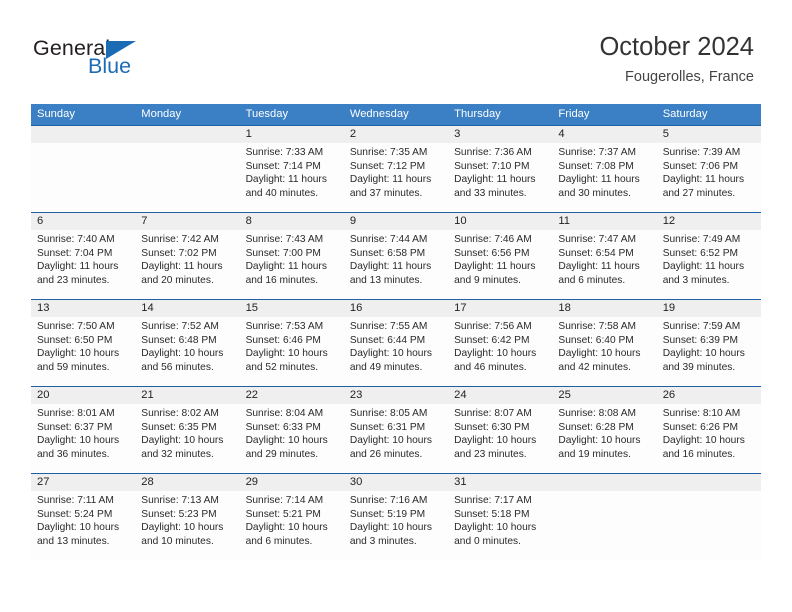 The width and height of the screenshot is (792, 612). I want to click on sunrise-text: Sunrise: 7:13 AM, so click(180, 500).